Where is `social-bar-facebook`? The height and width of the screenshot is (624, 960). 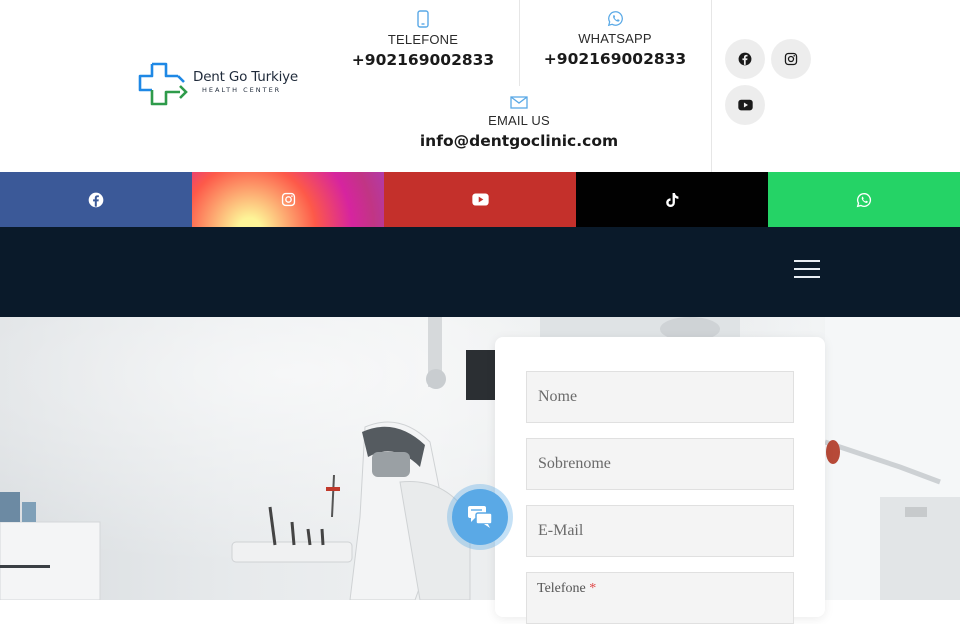 social-bar-facebook is located at coordinates (96, 199).